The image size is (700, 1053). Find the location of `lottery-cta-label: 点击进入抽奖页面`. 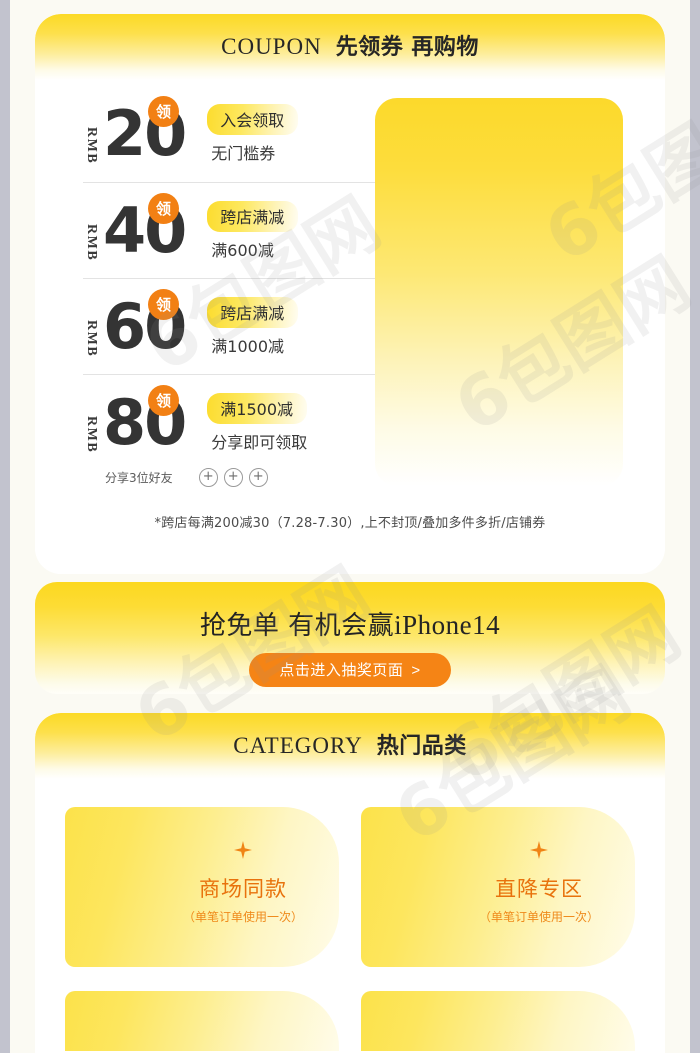

lottery-cta-label: 点击进入抽奖页面 is located at coordinates (341, 670).